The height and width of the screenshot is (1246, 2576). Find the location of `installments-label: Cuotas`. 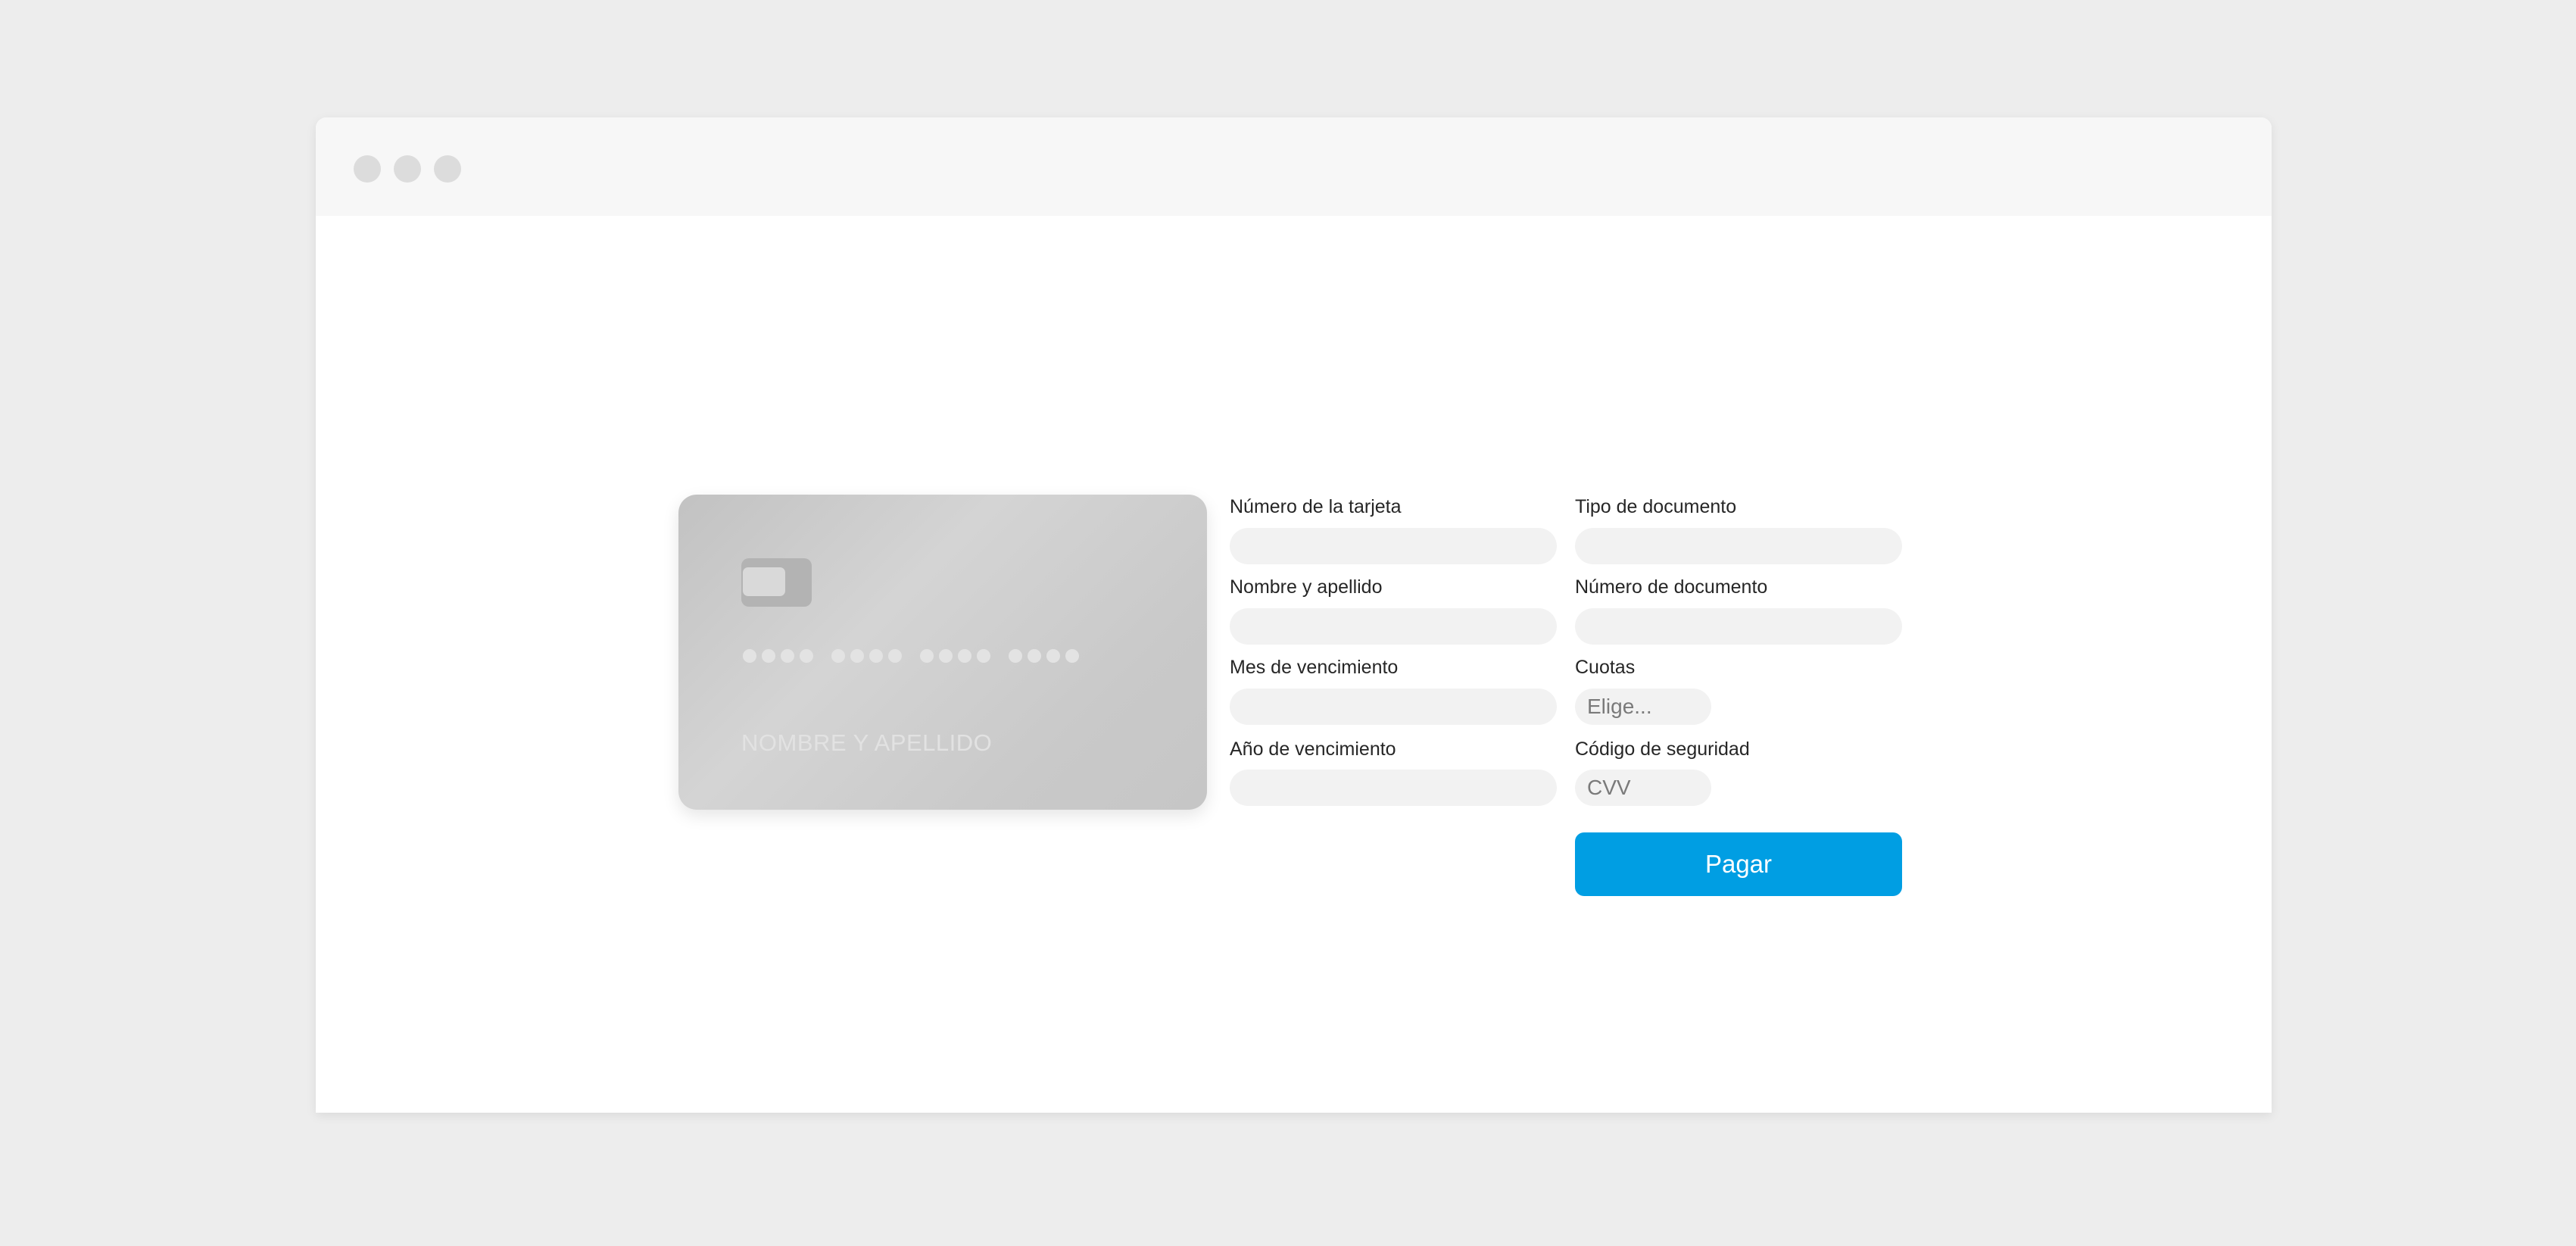

installments-label: Cuotas is located at coordinates (1606, 667).